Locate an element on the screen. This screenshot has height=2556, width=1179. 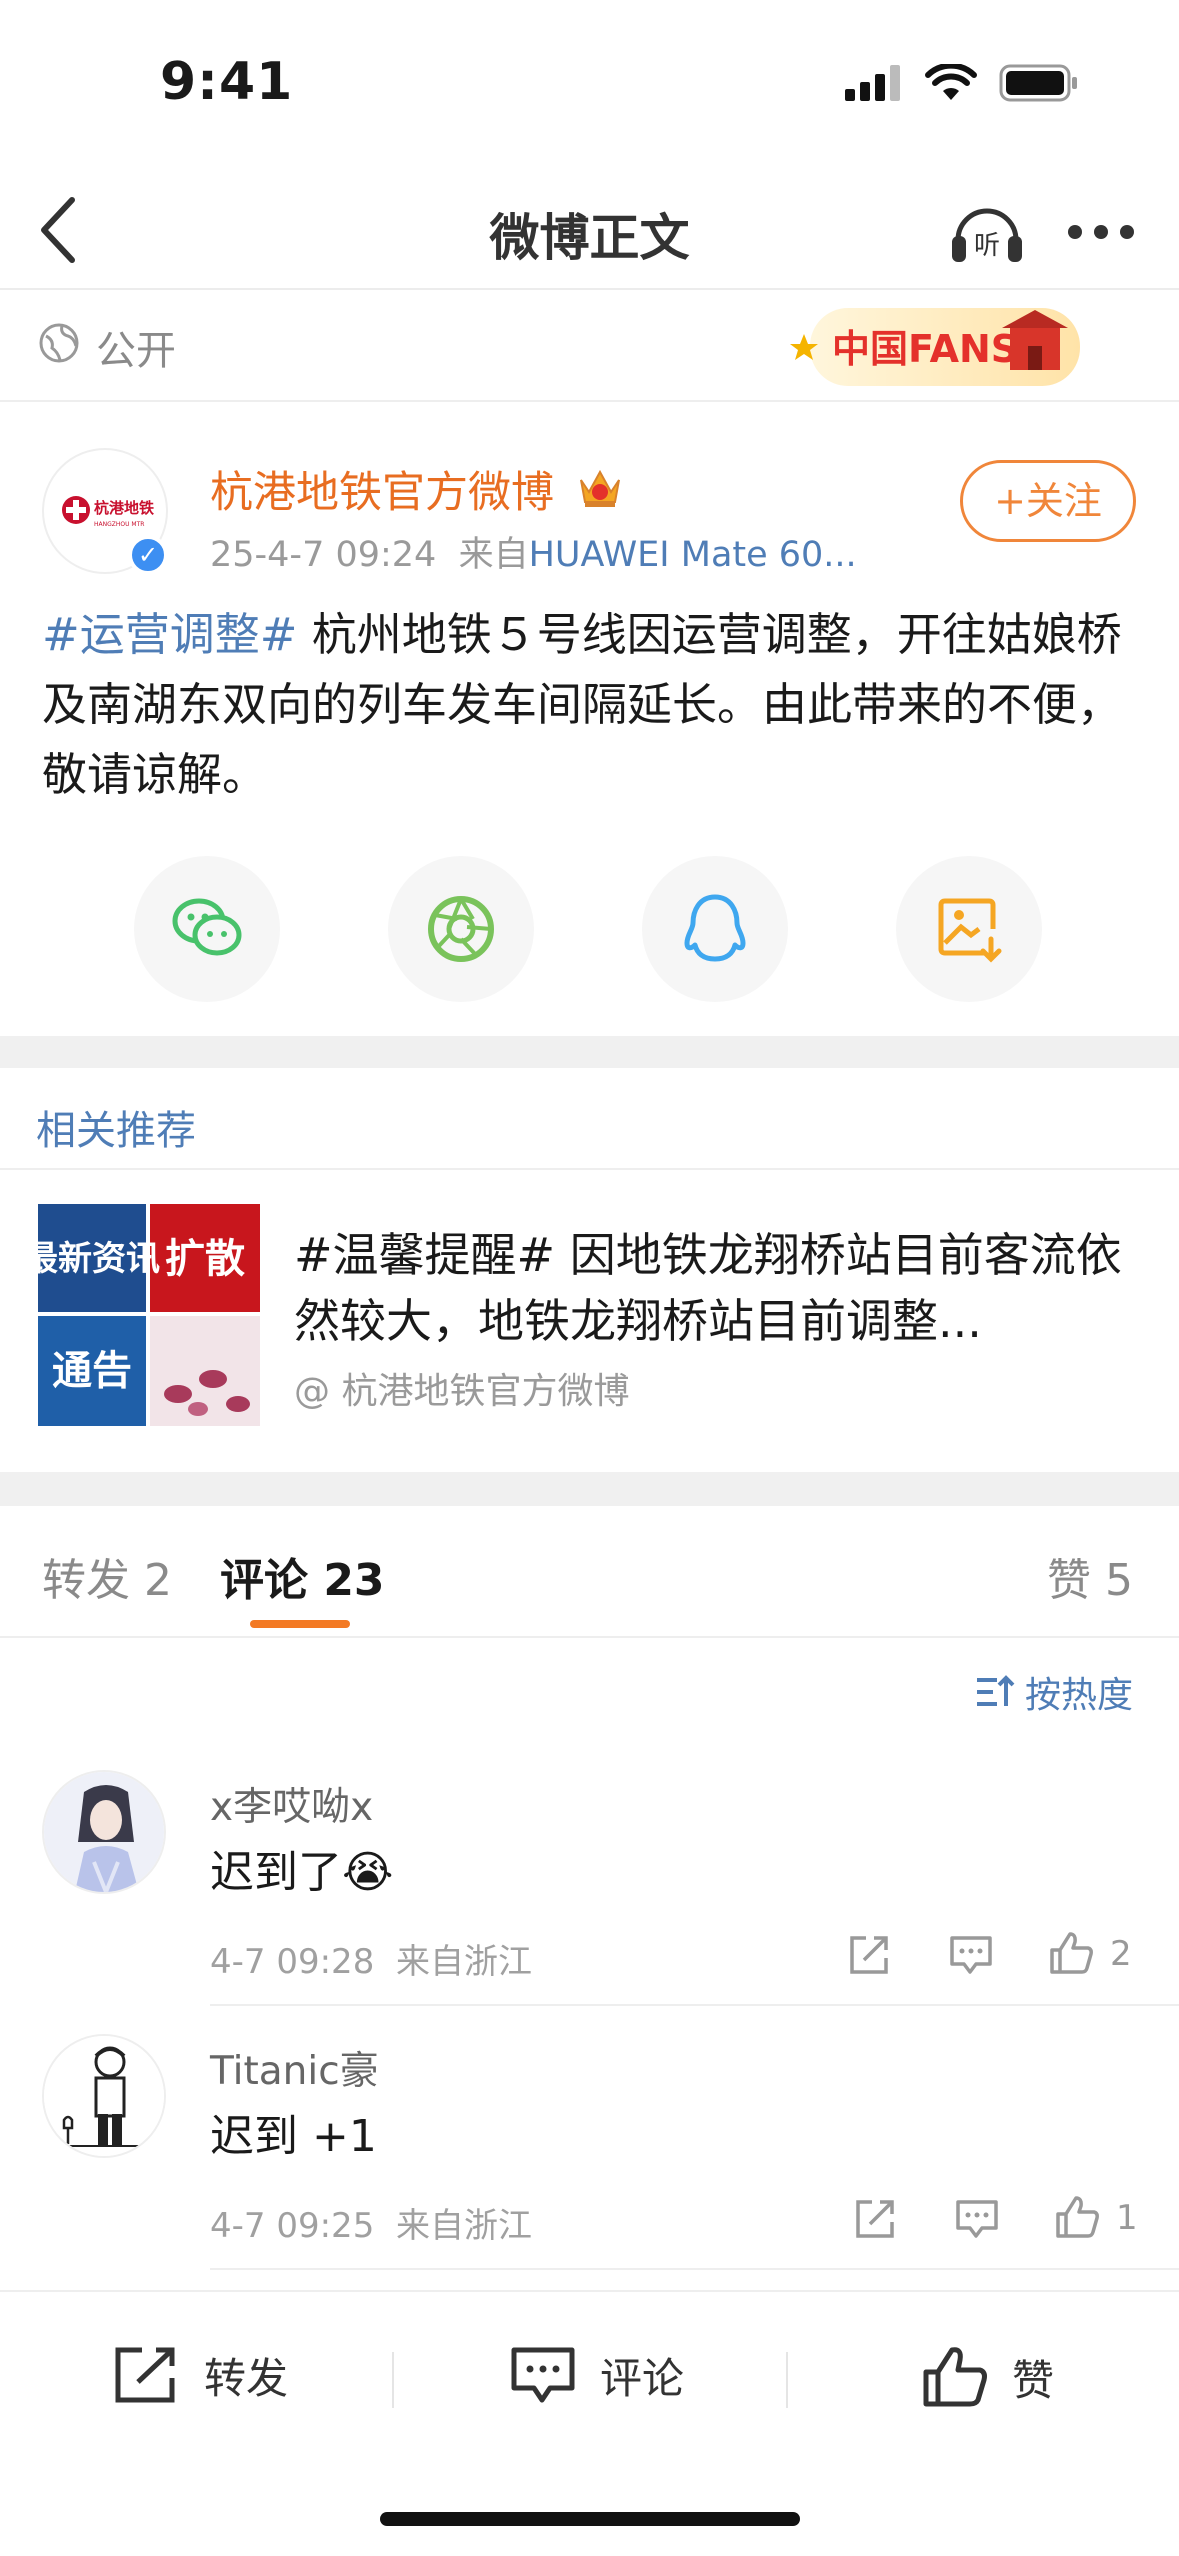
thumb-label-news: 最新资讯 is located at coordinates (99, 1259).